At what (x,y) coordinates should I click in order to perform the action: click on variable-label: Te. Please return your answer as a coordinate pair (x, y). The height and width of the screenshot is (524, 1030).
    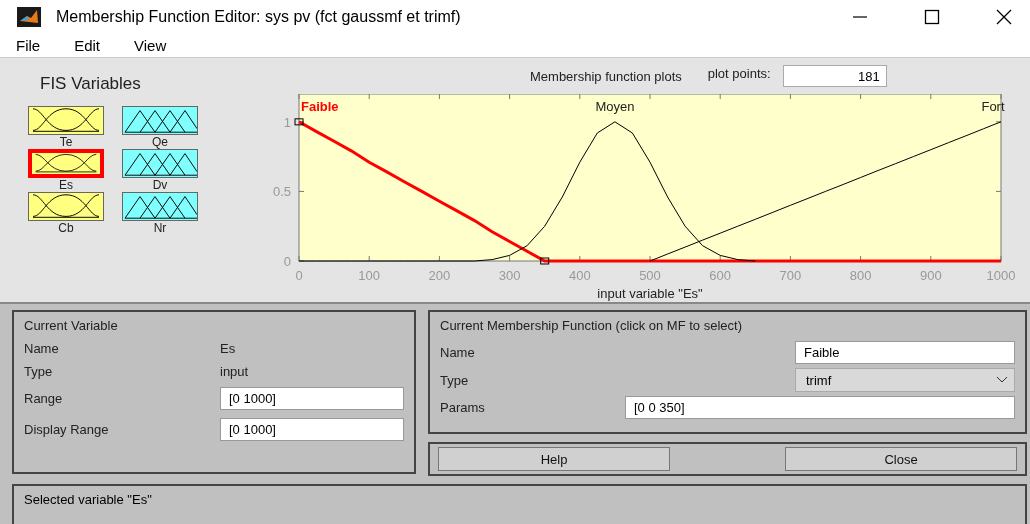
    Looking at the image, I should click on (66, 142).